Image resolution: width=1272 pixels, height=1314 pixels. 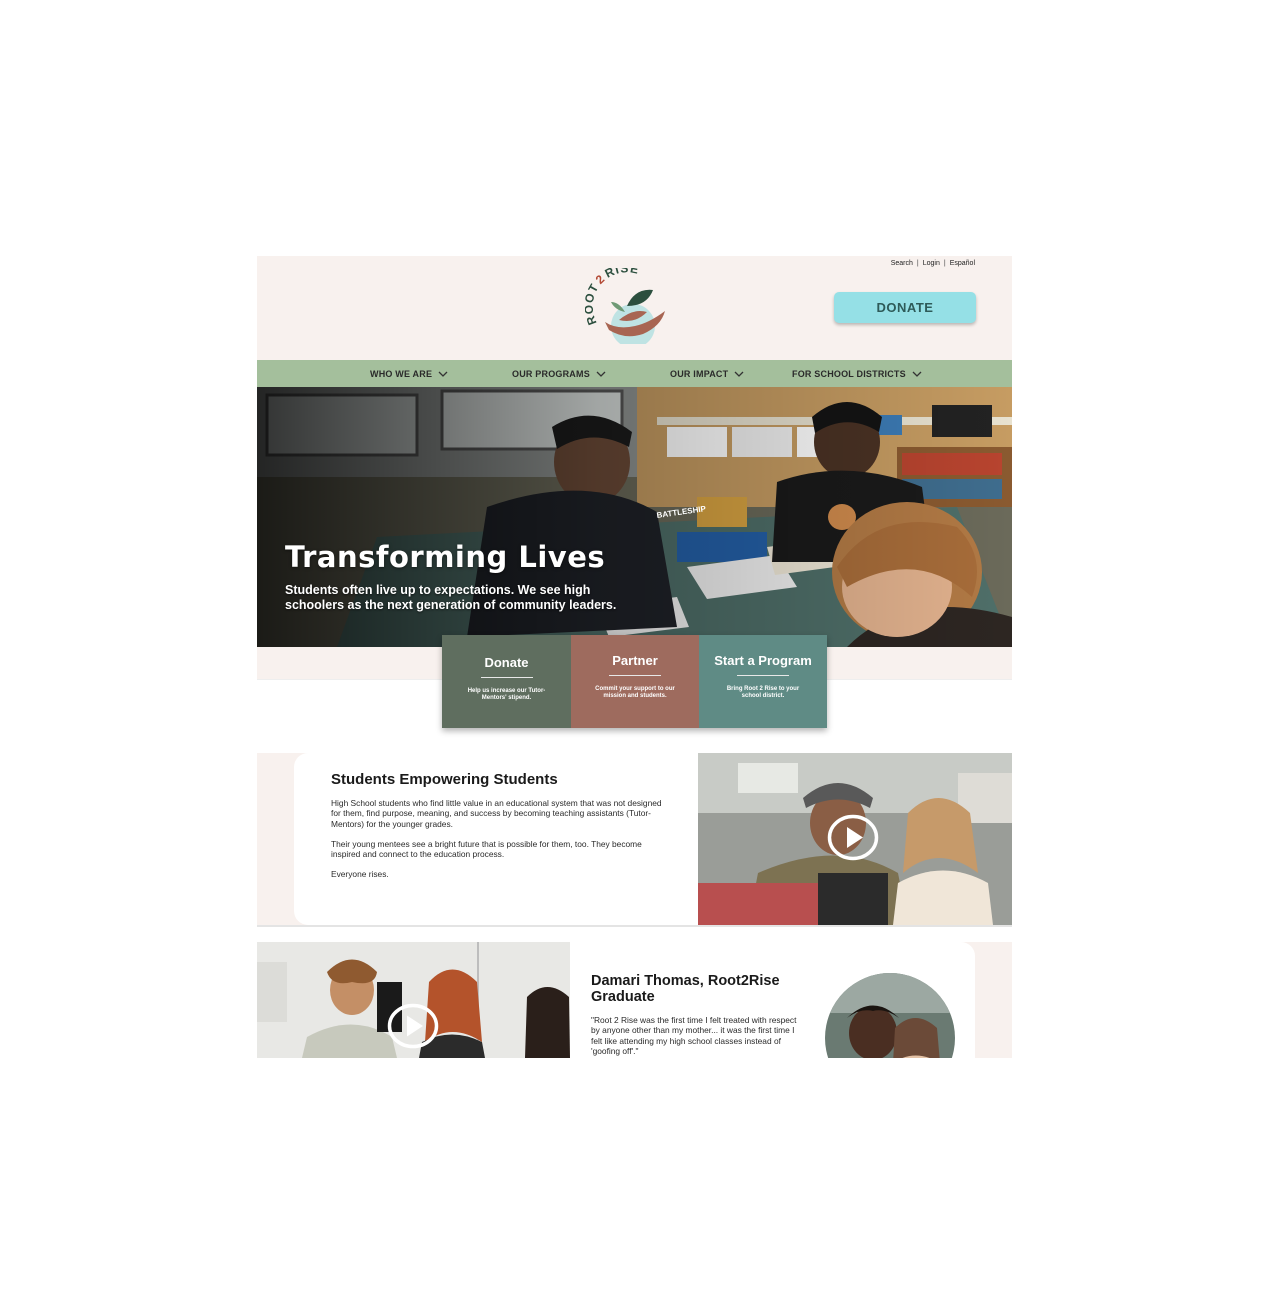 What do you see at coordinates (401, 373) in the screenshot?
I see `nav-label: WHO WE ARE` at bounding box center [401, 373].